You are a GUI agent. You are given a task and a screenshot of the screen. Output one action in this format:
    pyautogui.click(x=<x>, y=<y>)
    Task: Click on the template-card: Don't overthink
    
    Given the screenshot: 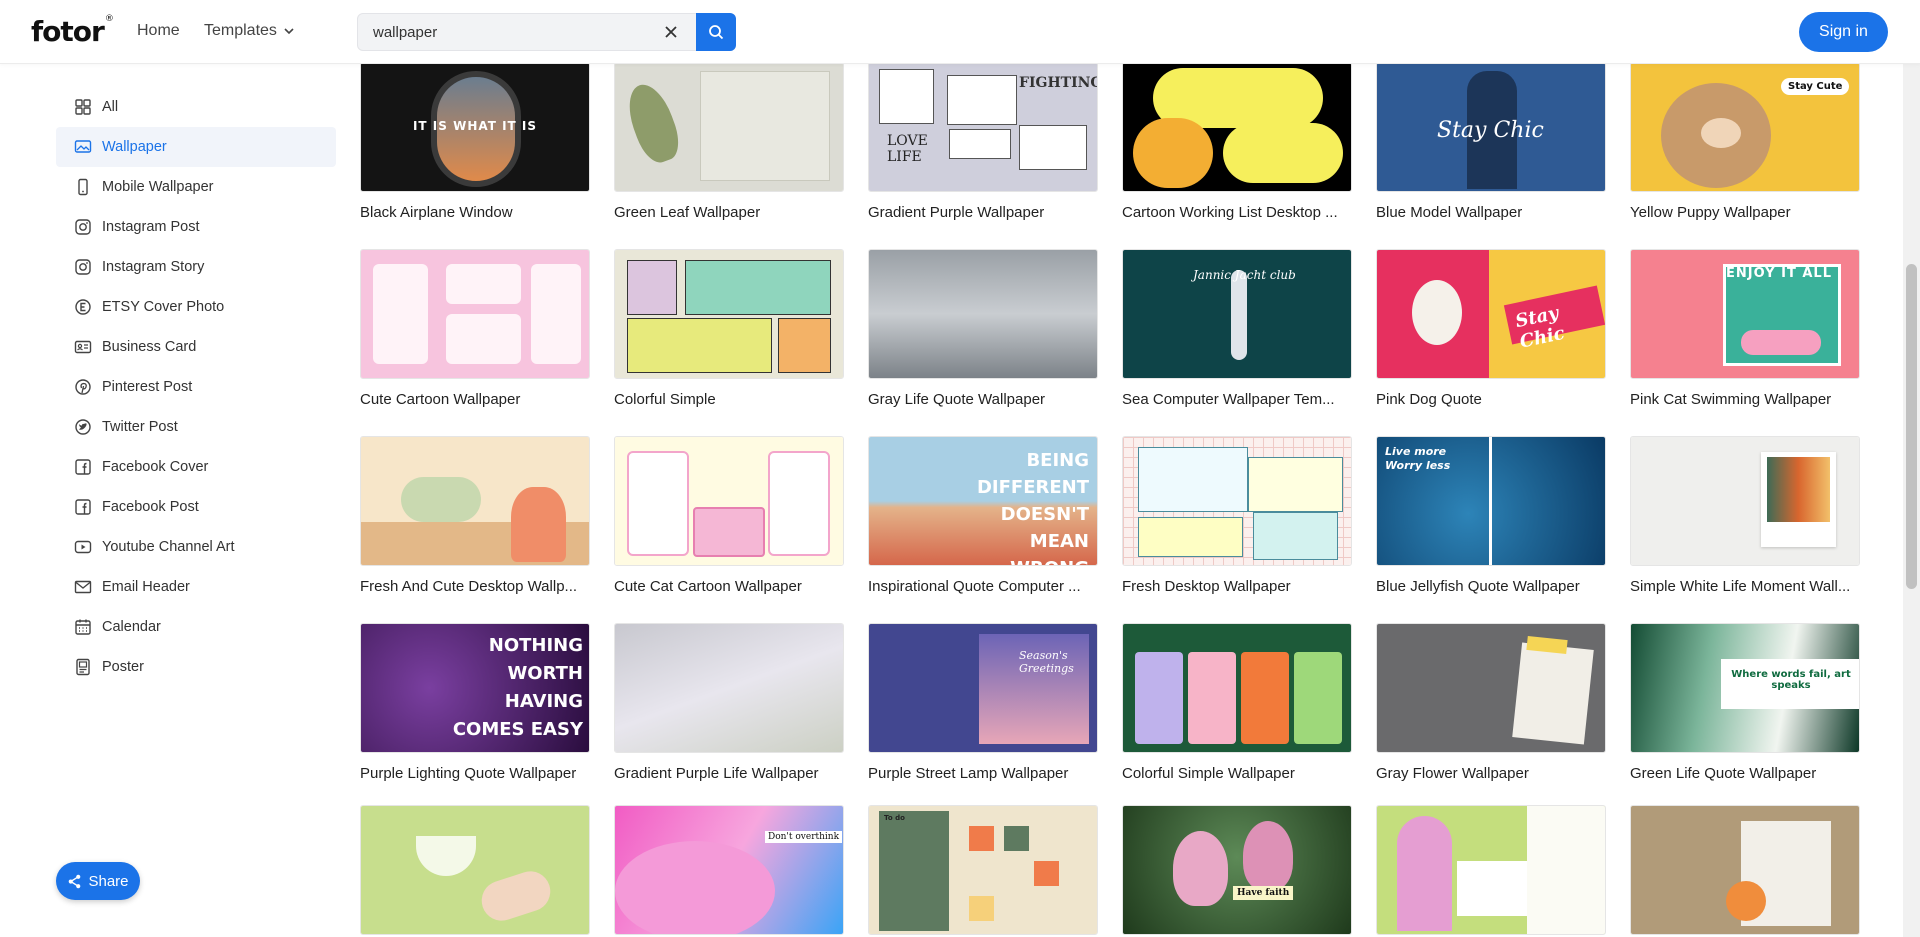 What is the action you would take?
    pyautogui.click(x=729, y=870)
    